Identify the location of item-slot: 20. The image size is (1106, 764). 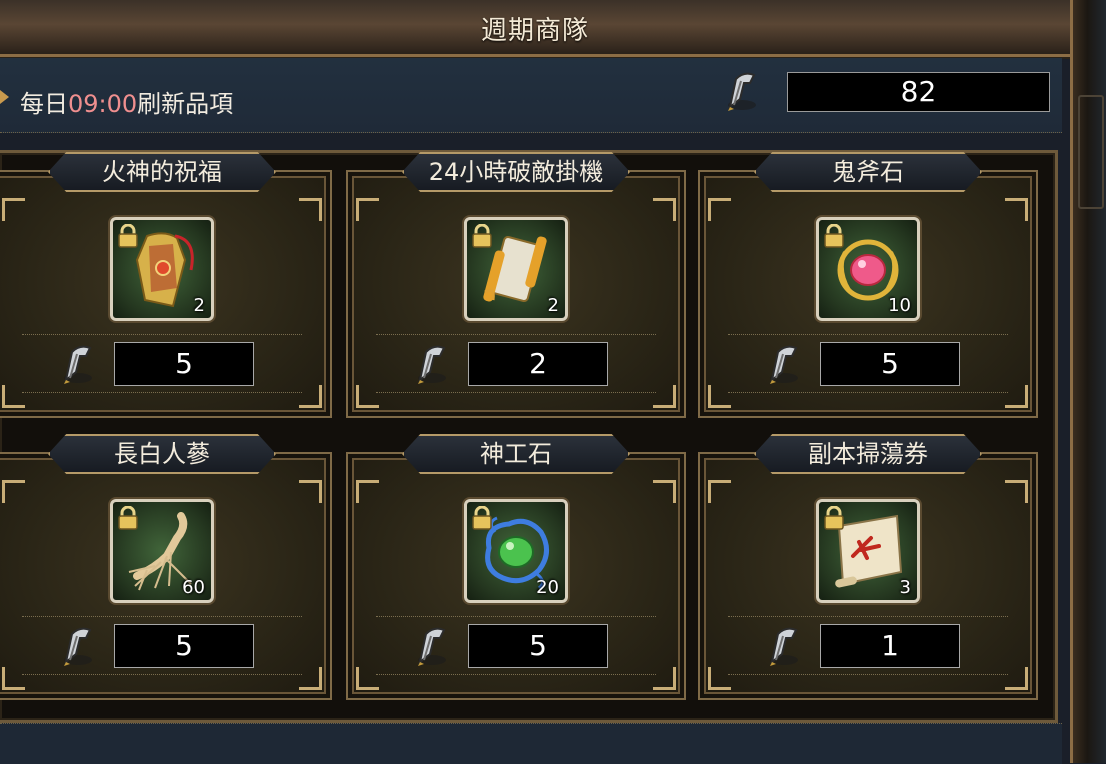
(516, 551).